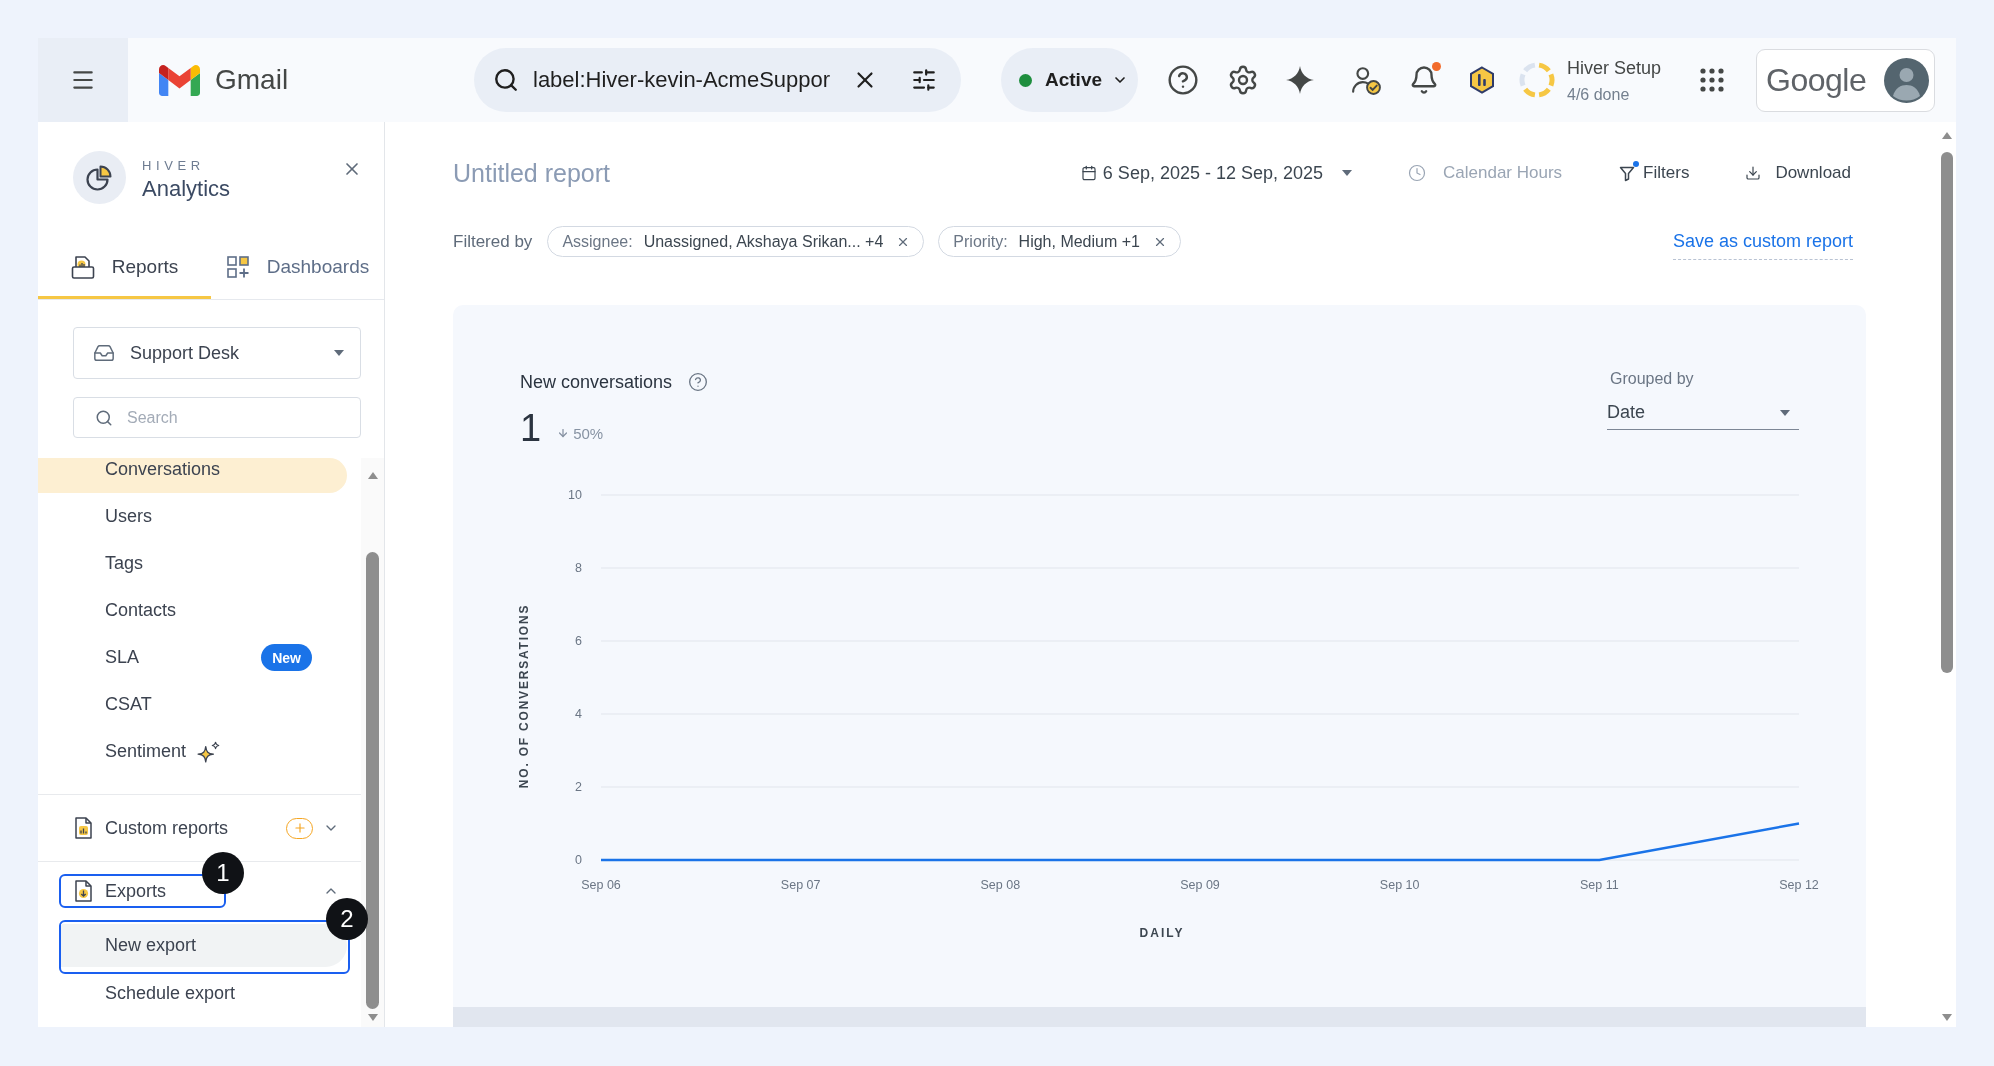 The height and width of the screenshot is (1066, 1994). I want to click on section-title: Exports, so click(136, 891).